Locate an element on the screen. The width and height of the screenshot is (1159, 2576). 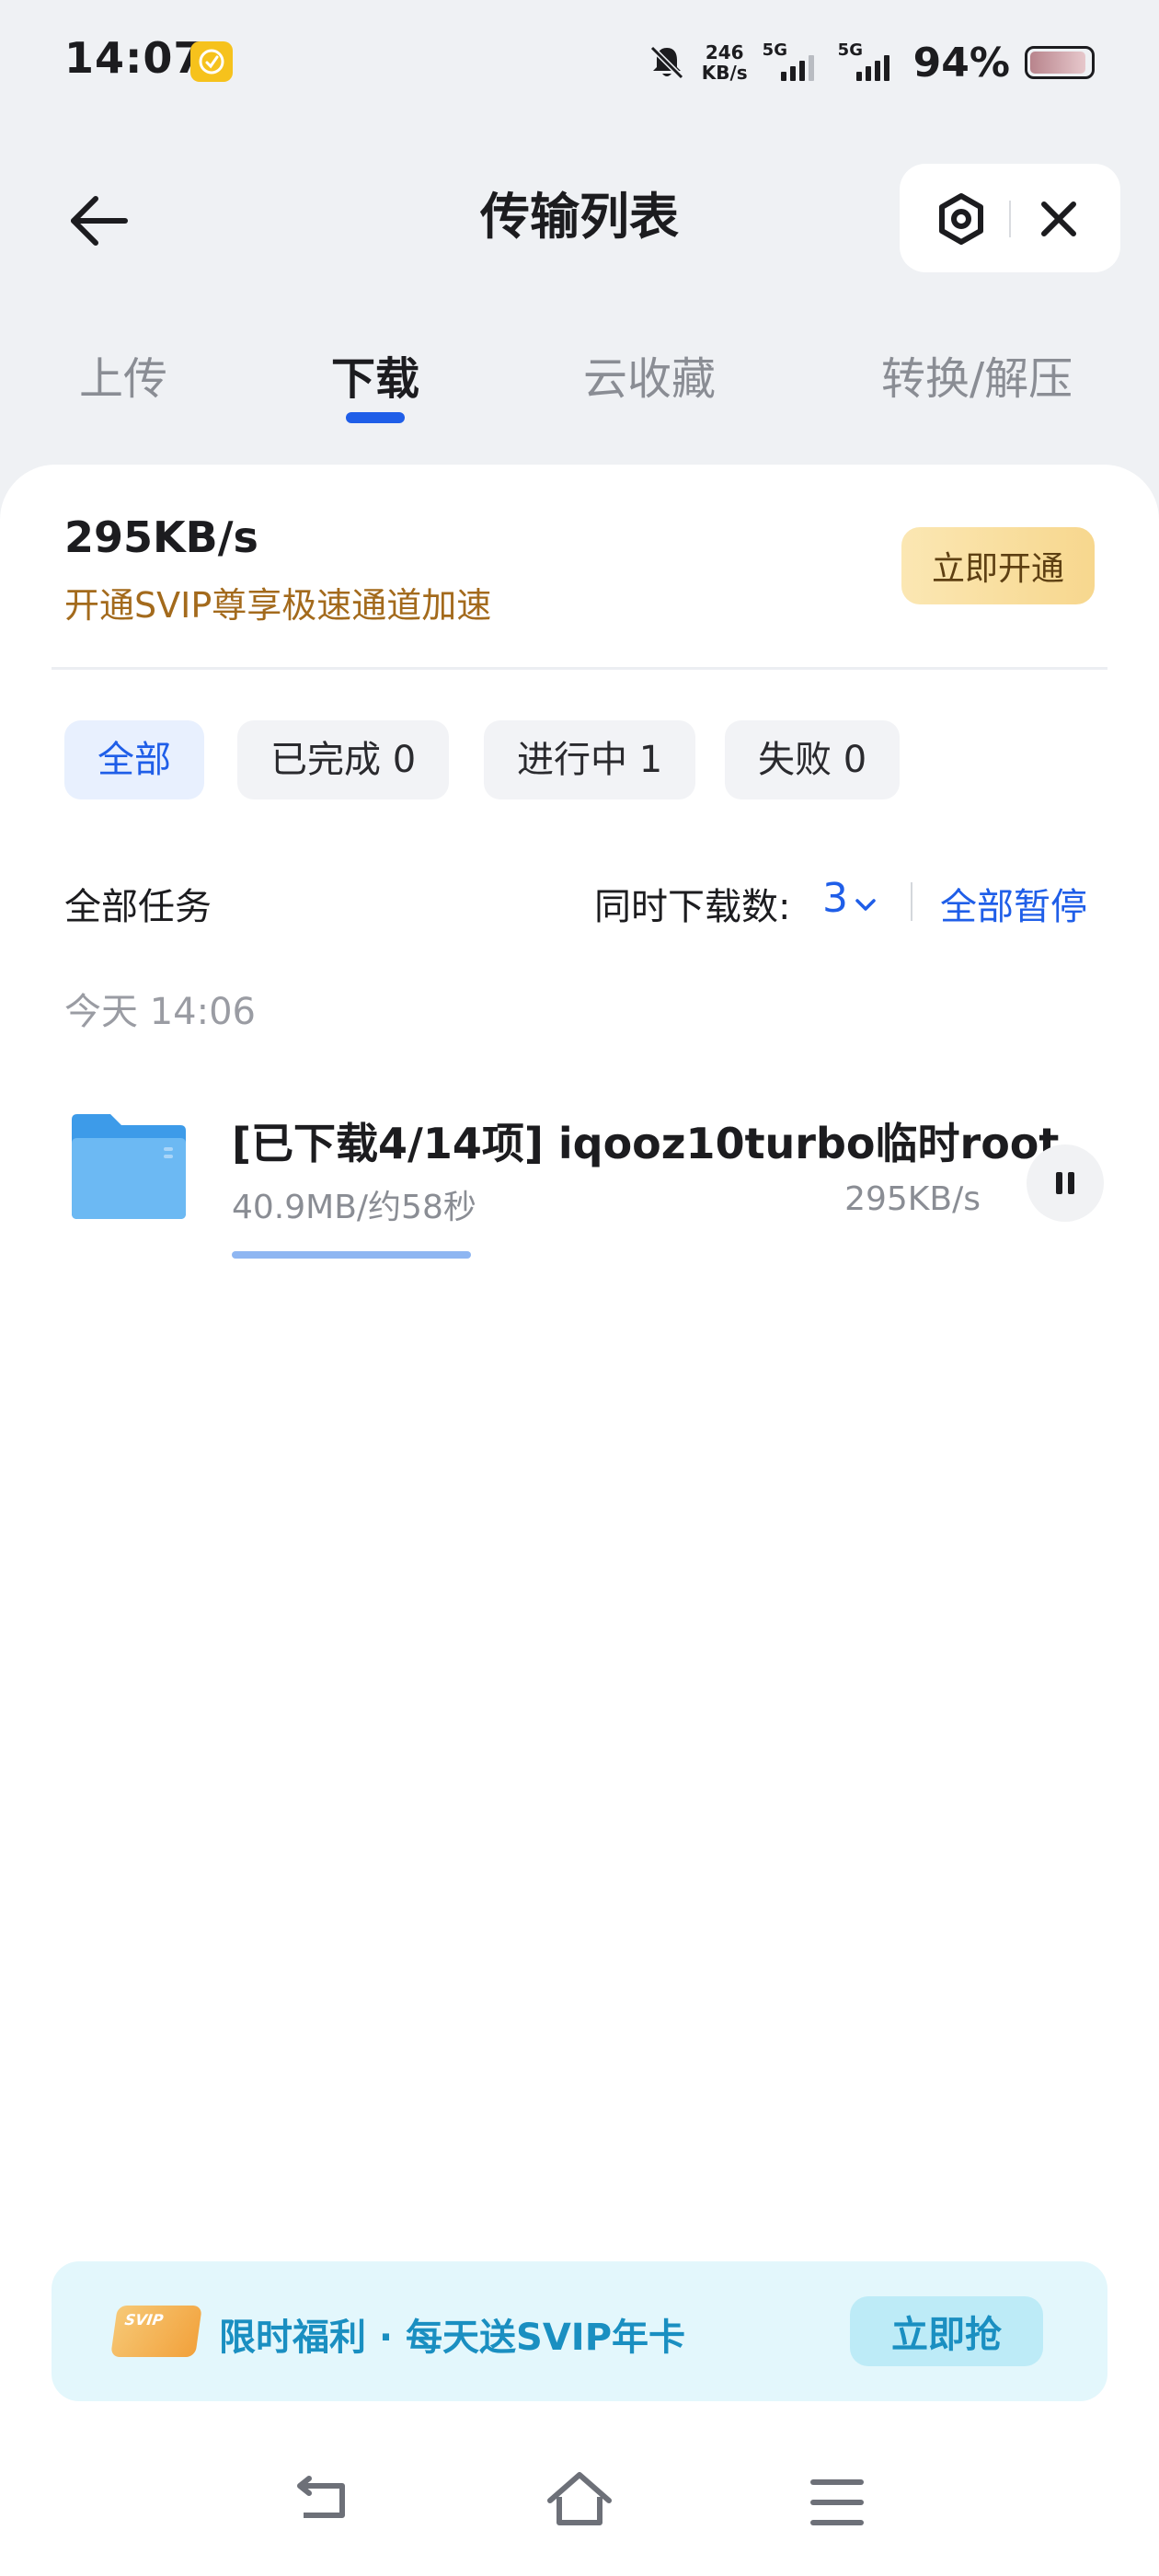
nav-menu-button is located at coordinates (837, 2502).